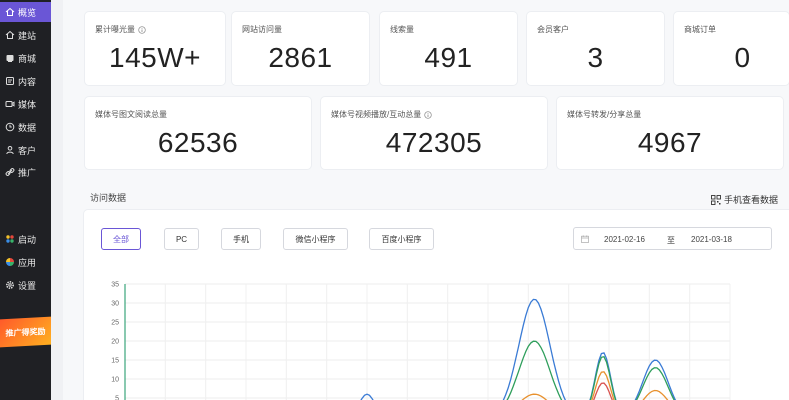 The image size is (789, 400). What do you see at coordinates (595, 57) in the screenshot?
I see `stat-value: 3` at bounding box center [595, 57].